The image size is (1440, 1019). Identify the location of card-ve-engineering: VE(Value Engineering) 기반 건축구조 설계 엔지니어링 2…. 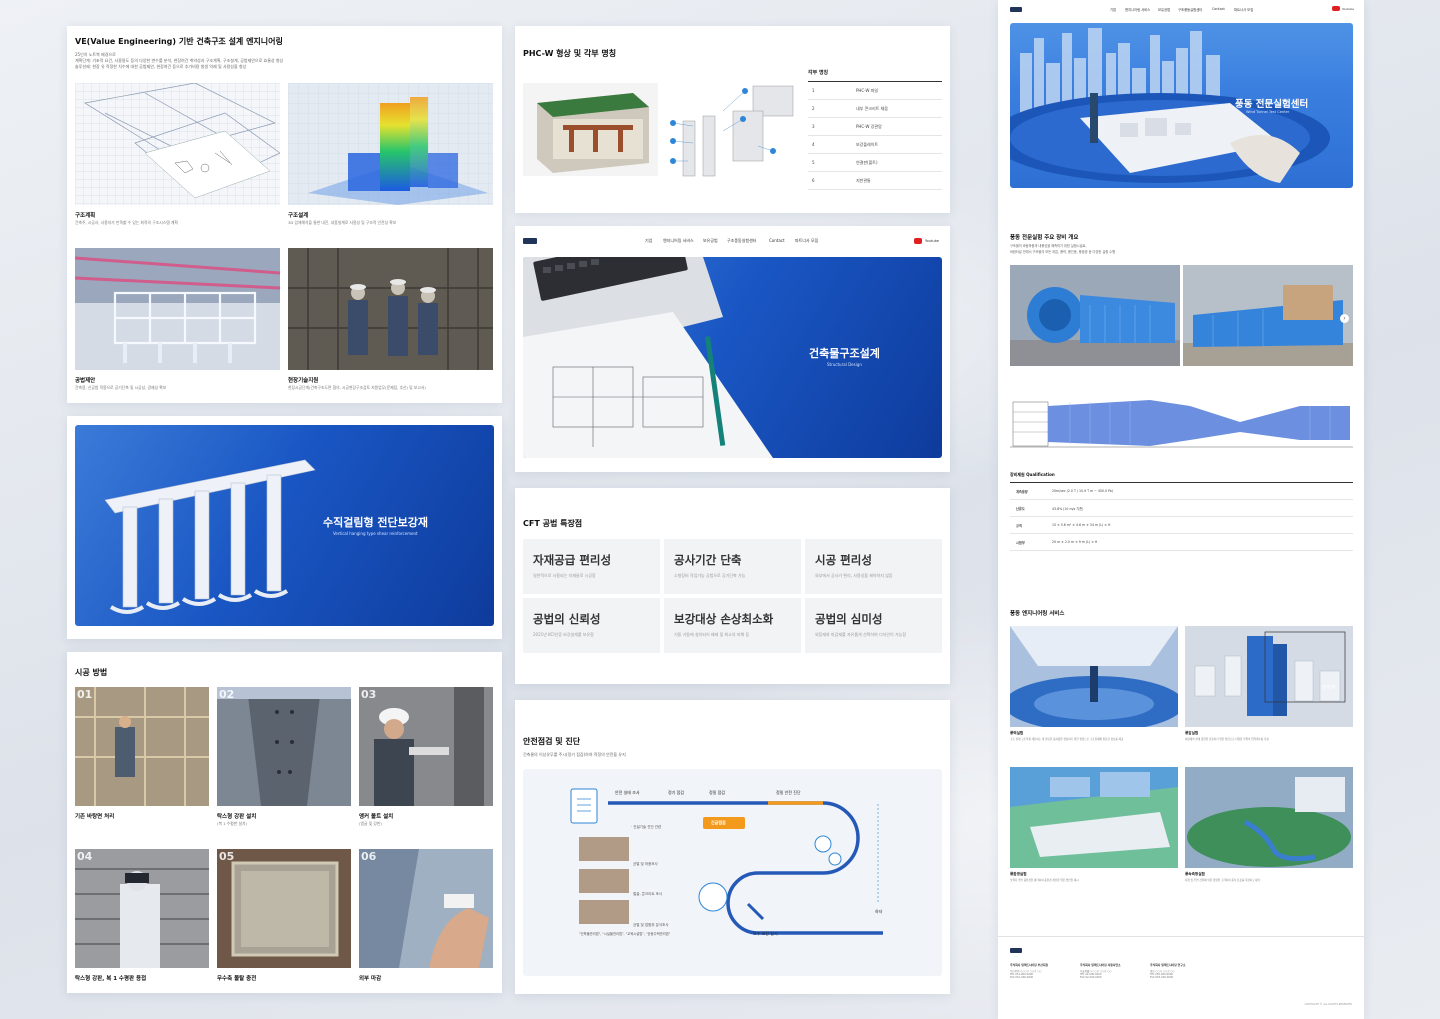
(284, 214).